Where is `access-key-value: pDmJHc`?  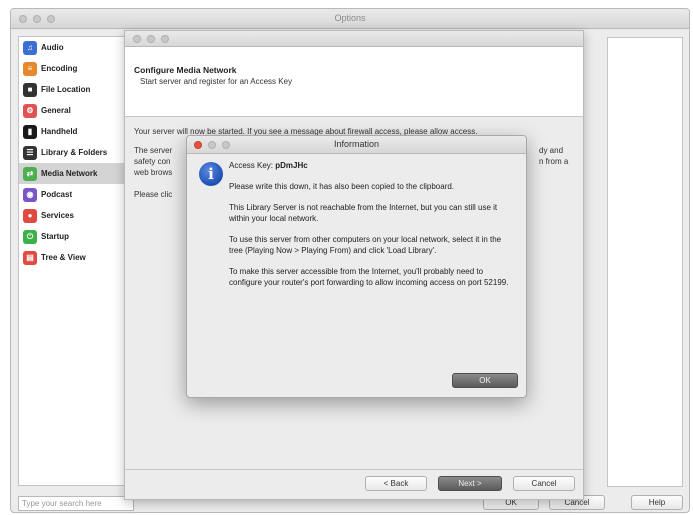 access-key-value: pDmJHc is located at coordinates (291, 165).